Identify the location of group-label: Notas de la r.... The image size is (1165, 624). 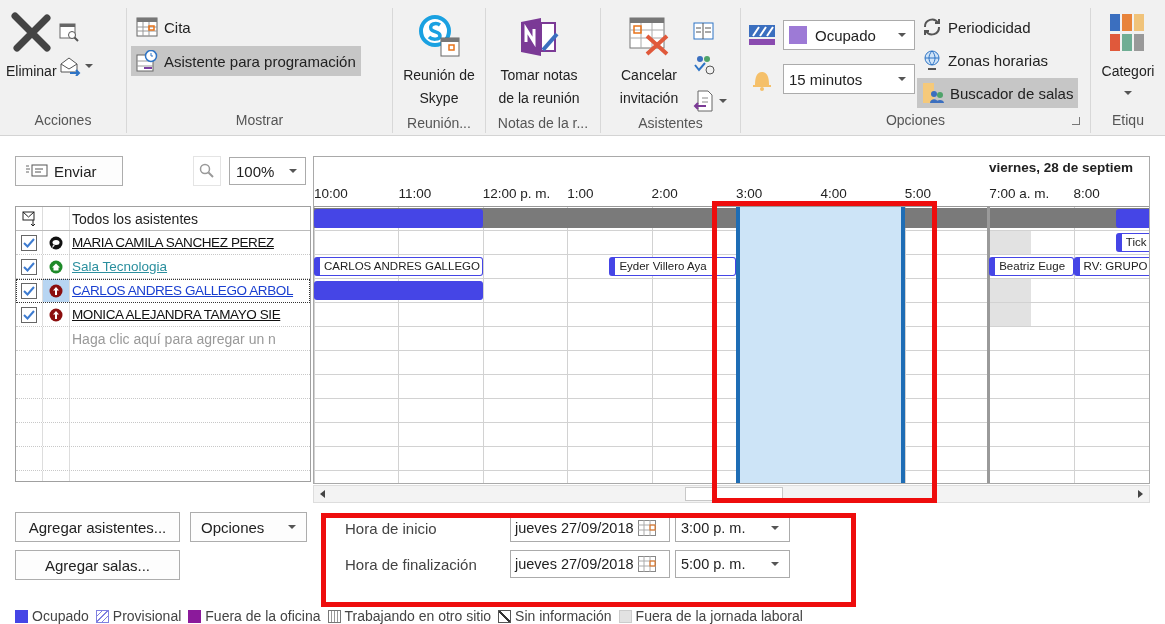
(543, 123).